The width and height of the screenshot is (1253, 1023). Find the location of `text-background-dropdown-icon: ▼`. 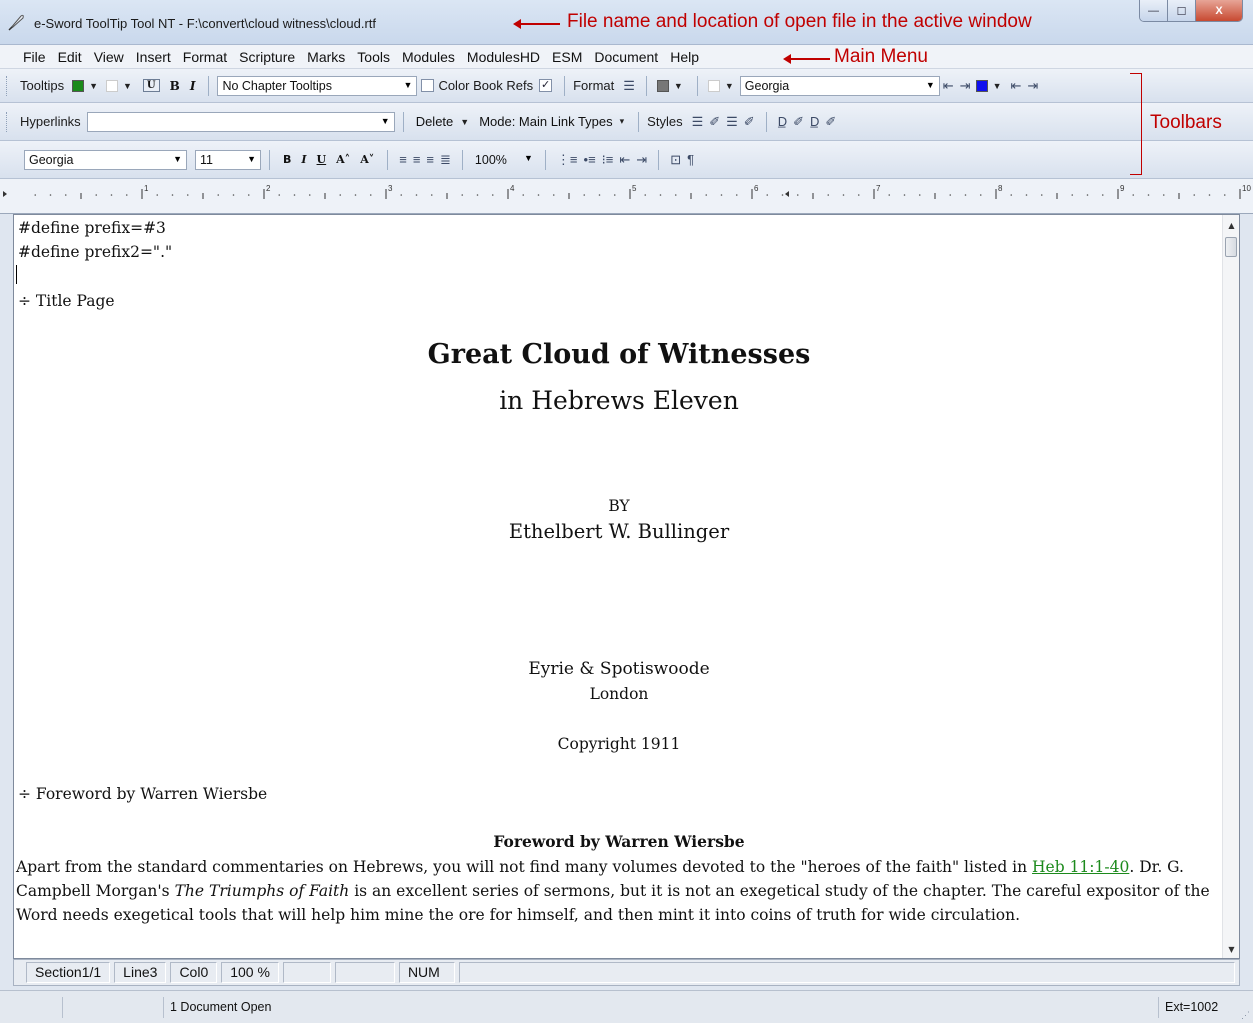

text-background-dropdown-icon: ▼ is located at coordinates (729, 86).